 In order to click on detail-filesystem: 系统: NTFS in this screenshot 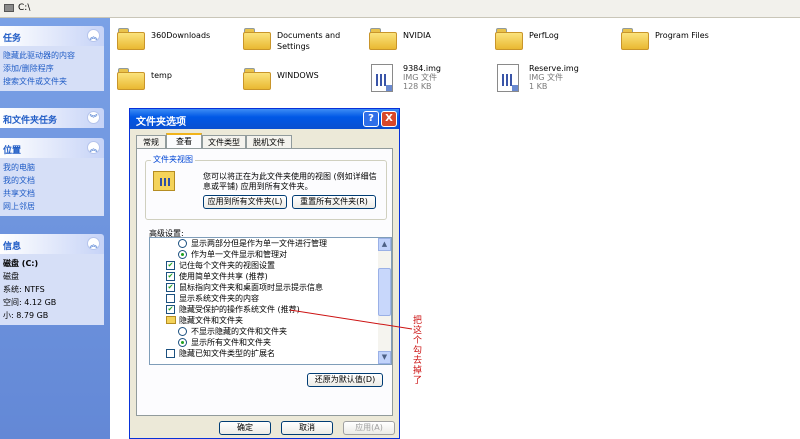, I will do `click(24, 289)`.